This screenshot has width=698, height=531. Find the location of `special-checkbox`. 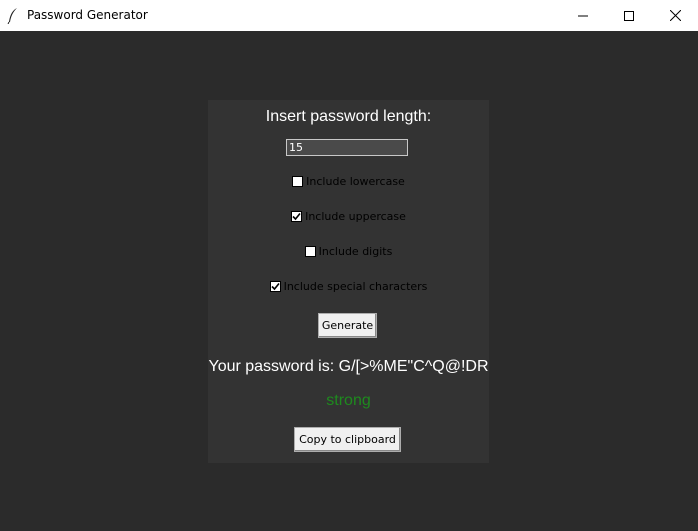

special-checkbox is located at coordinates (275, 286).